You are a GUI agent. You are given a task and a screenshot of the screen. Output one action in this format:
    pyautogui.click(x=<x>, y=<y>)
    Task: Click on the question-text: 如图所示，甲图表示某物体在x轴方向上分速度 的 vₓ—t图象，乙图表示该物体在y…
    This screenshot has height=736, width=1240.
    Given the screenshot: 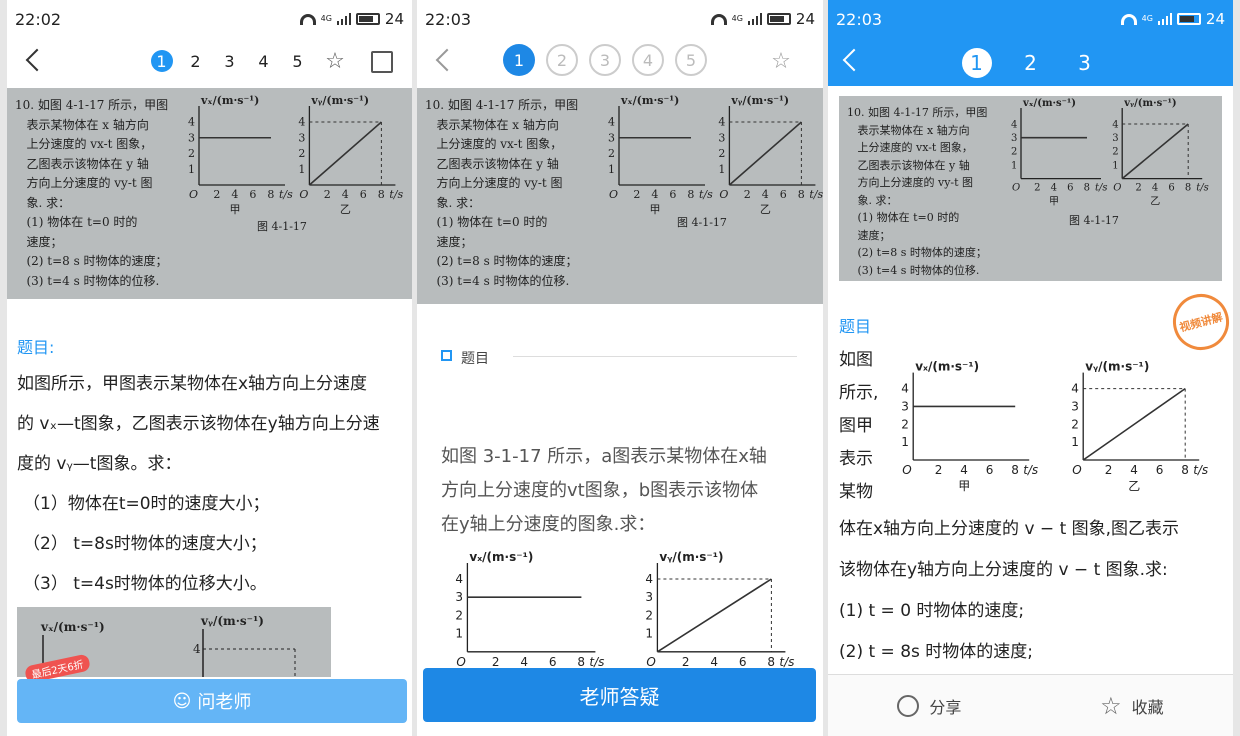 What is the action you would take?
    pyautogui.click(x=212, y=484)
    